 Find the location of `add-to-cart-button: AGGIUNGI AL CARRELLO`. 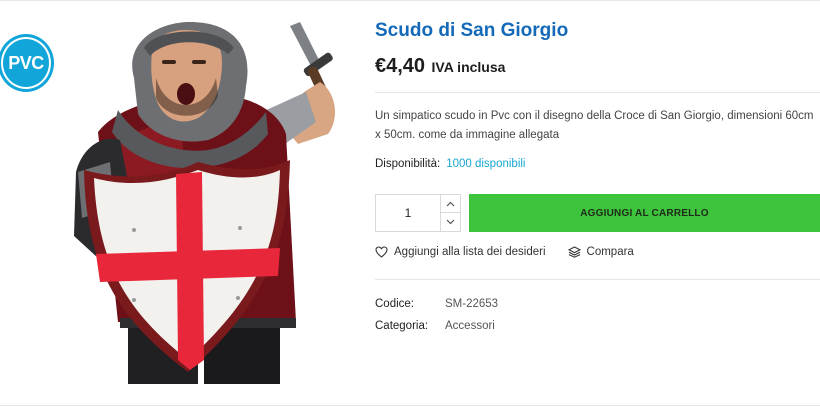

add-to-cart-button: AGGIUNGI AL CARRELLO is located at coordinates (644, 213).